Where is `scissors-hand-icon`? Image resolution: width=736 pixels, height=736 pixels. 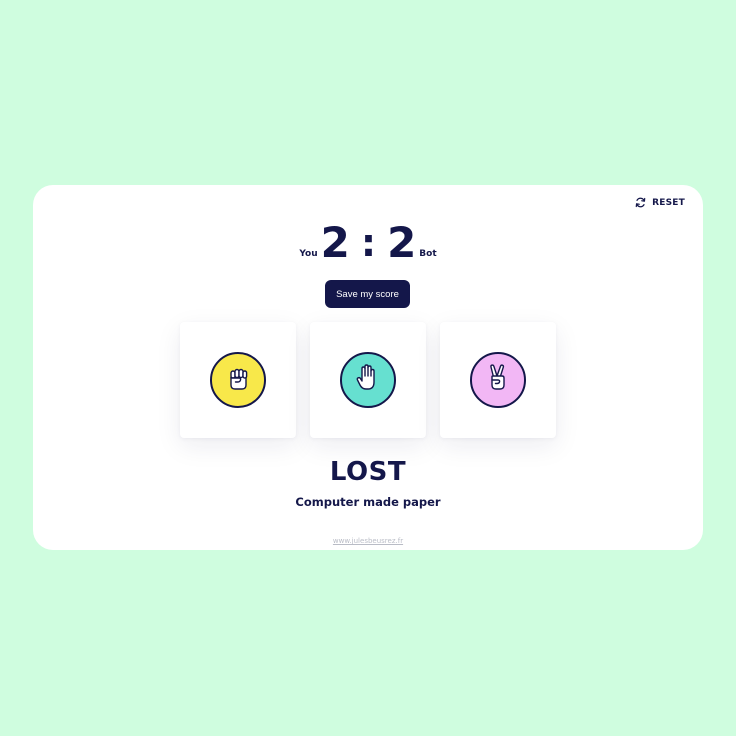 scissors-hand-icon is located at coordinates (498, 380).